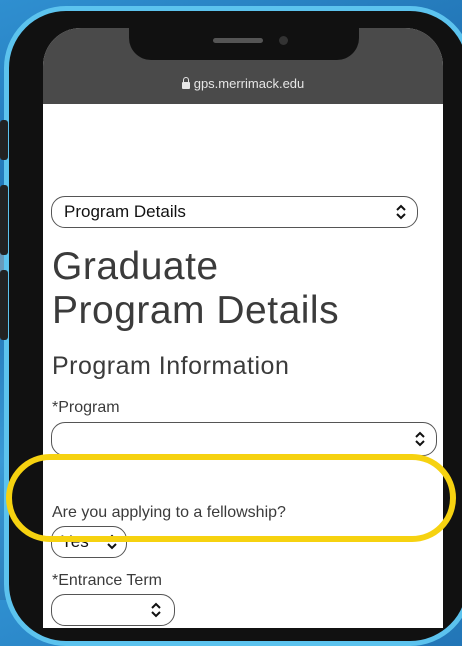 This screenshot has height=646, width=462. I want to click on entrance-term-label: *Entrance Term, so click(107, 580).